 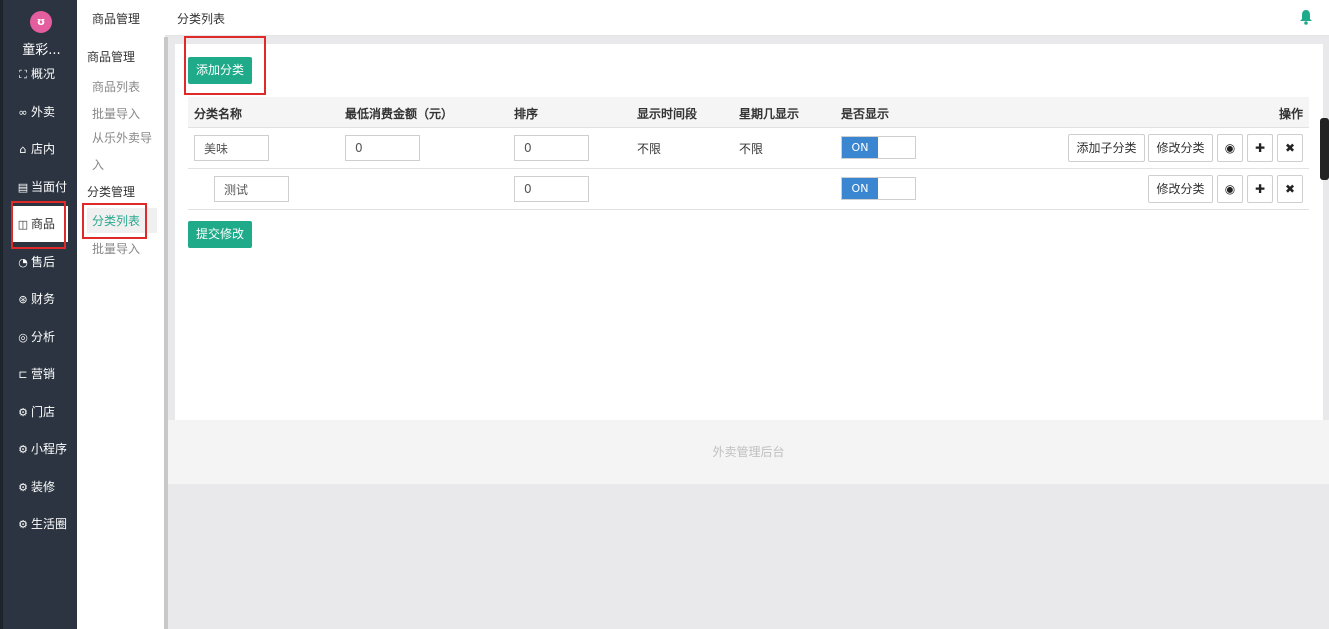 What do you see at coordinates (751, 149) in the screenshot?
I see `weekday-value: 不限` at bounding box center [751, 149].